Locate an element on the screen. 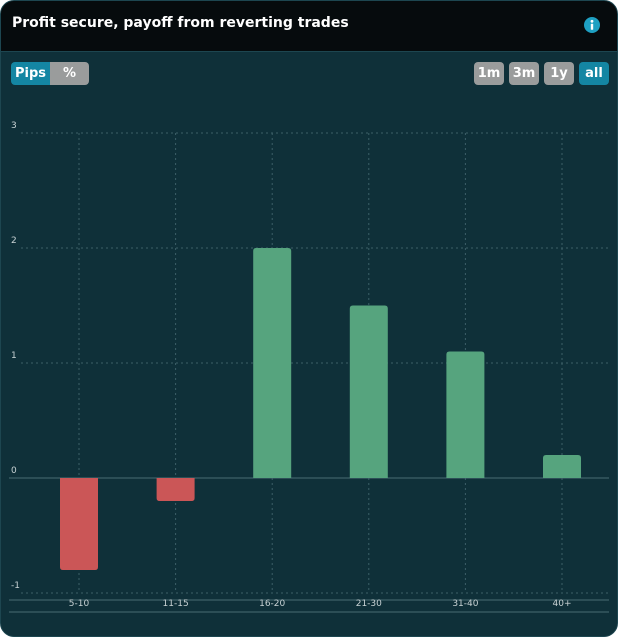  y-tick-label: -1 is located at coordinates (15, 586).